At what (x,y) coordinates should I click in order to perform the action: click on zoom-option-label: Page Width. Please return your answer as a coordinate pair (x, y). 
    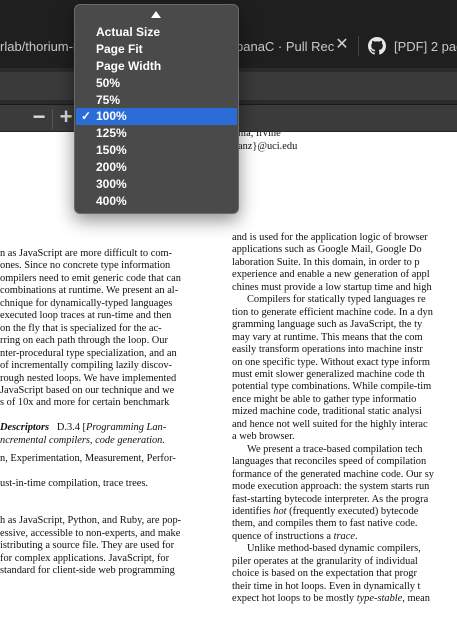
    Looking at the image, I should click on (129, 65).